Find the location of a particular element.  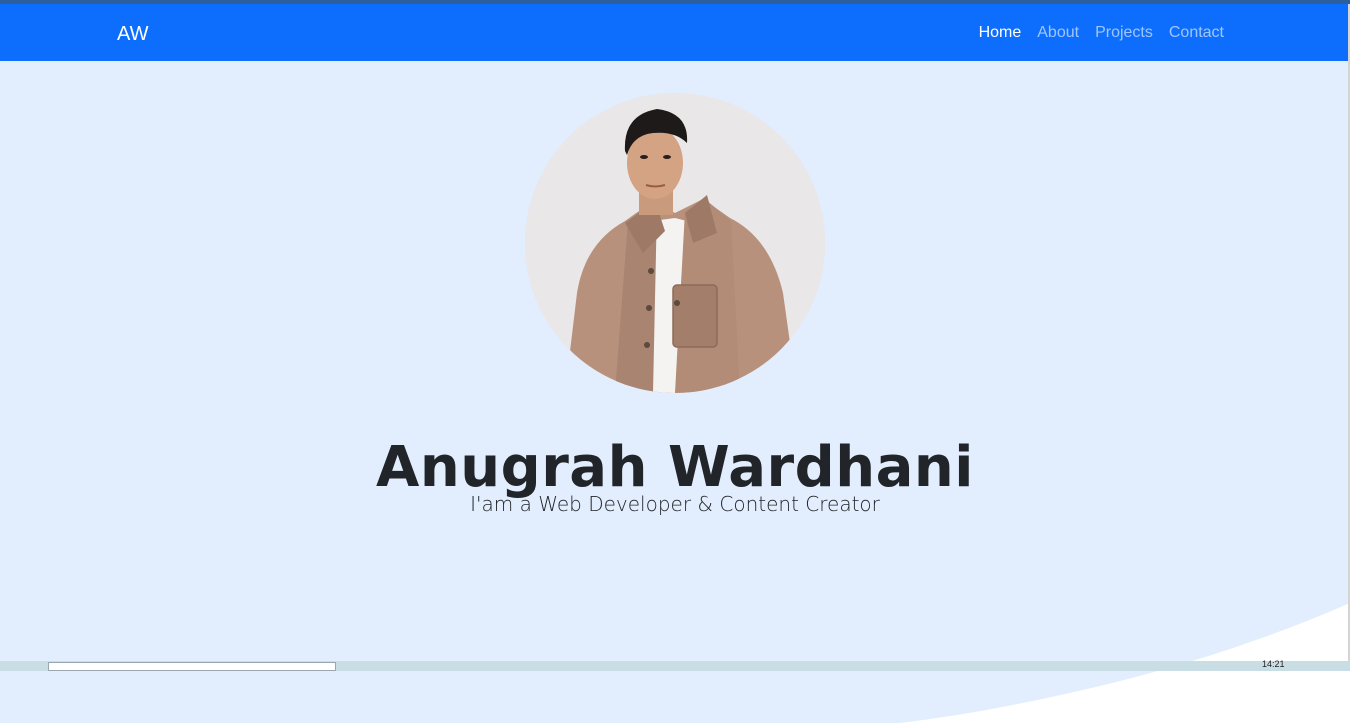

navbar: AW Home About Projects Contact is located at coordinates (675, 32).